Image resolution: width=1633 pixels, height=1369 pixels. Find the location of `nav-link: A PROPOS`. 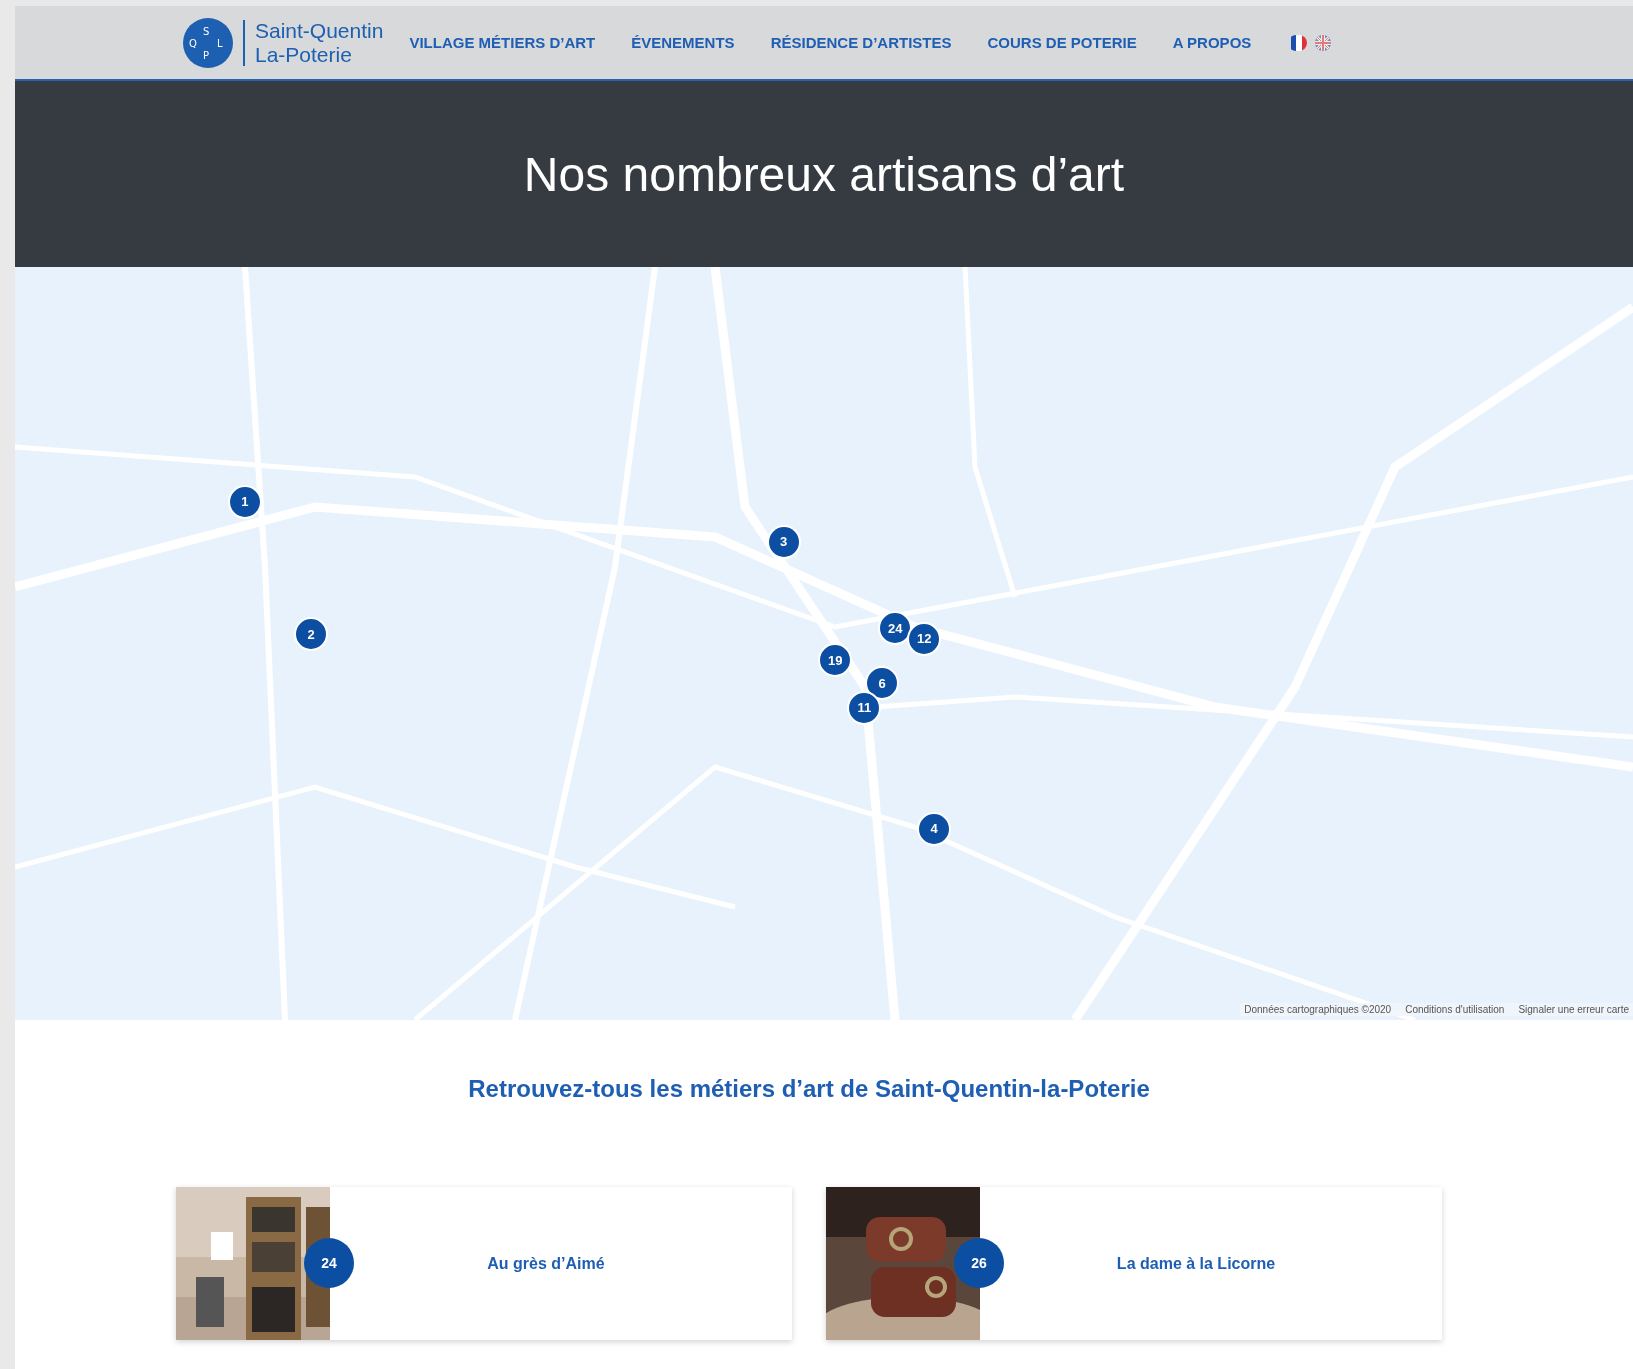

nav-link: A PROPOS is located at coordinates (1212, 42).